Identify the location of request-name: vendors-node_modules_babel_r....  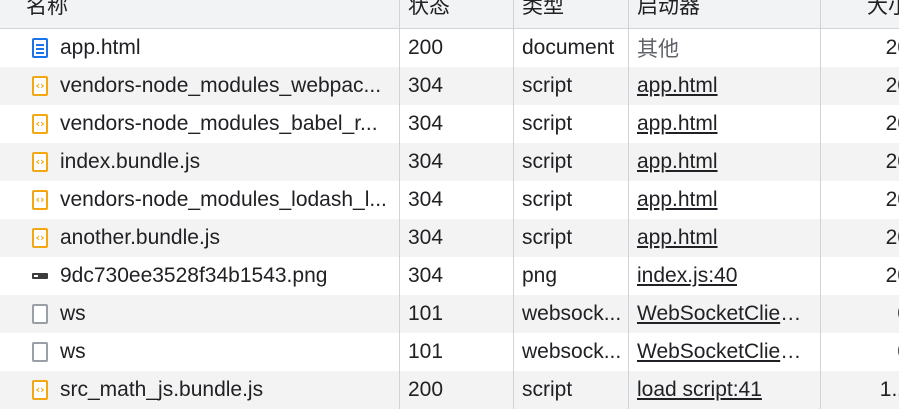
(219, 123).